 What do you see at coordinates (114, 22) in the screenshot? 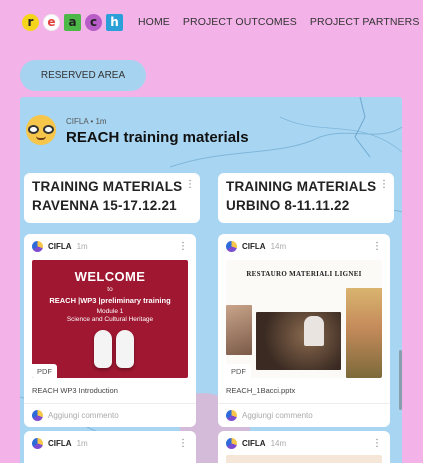
I see `logo-letter-h: h` at bounding box center [114, 22].